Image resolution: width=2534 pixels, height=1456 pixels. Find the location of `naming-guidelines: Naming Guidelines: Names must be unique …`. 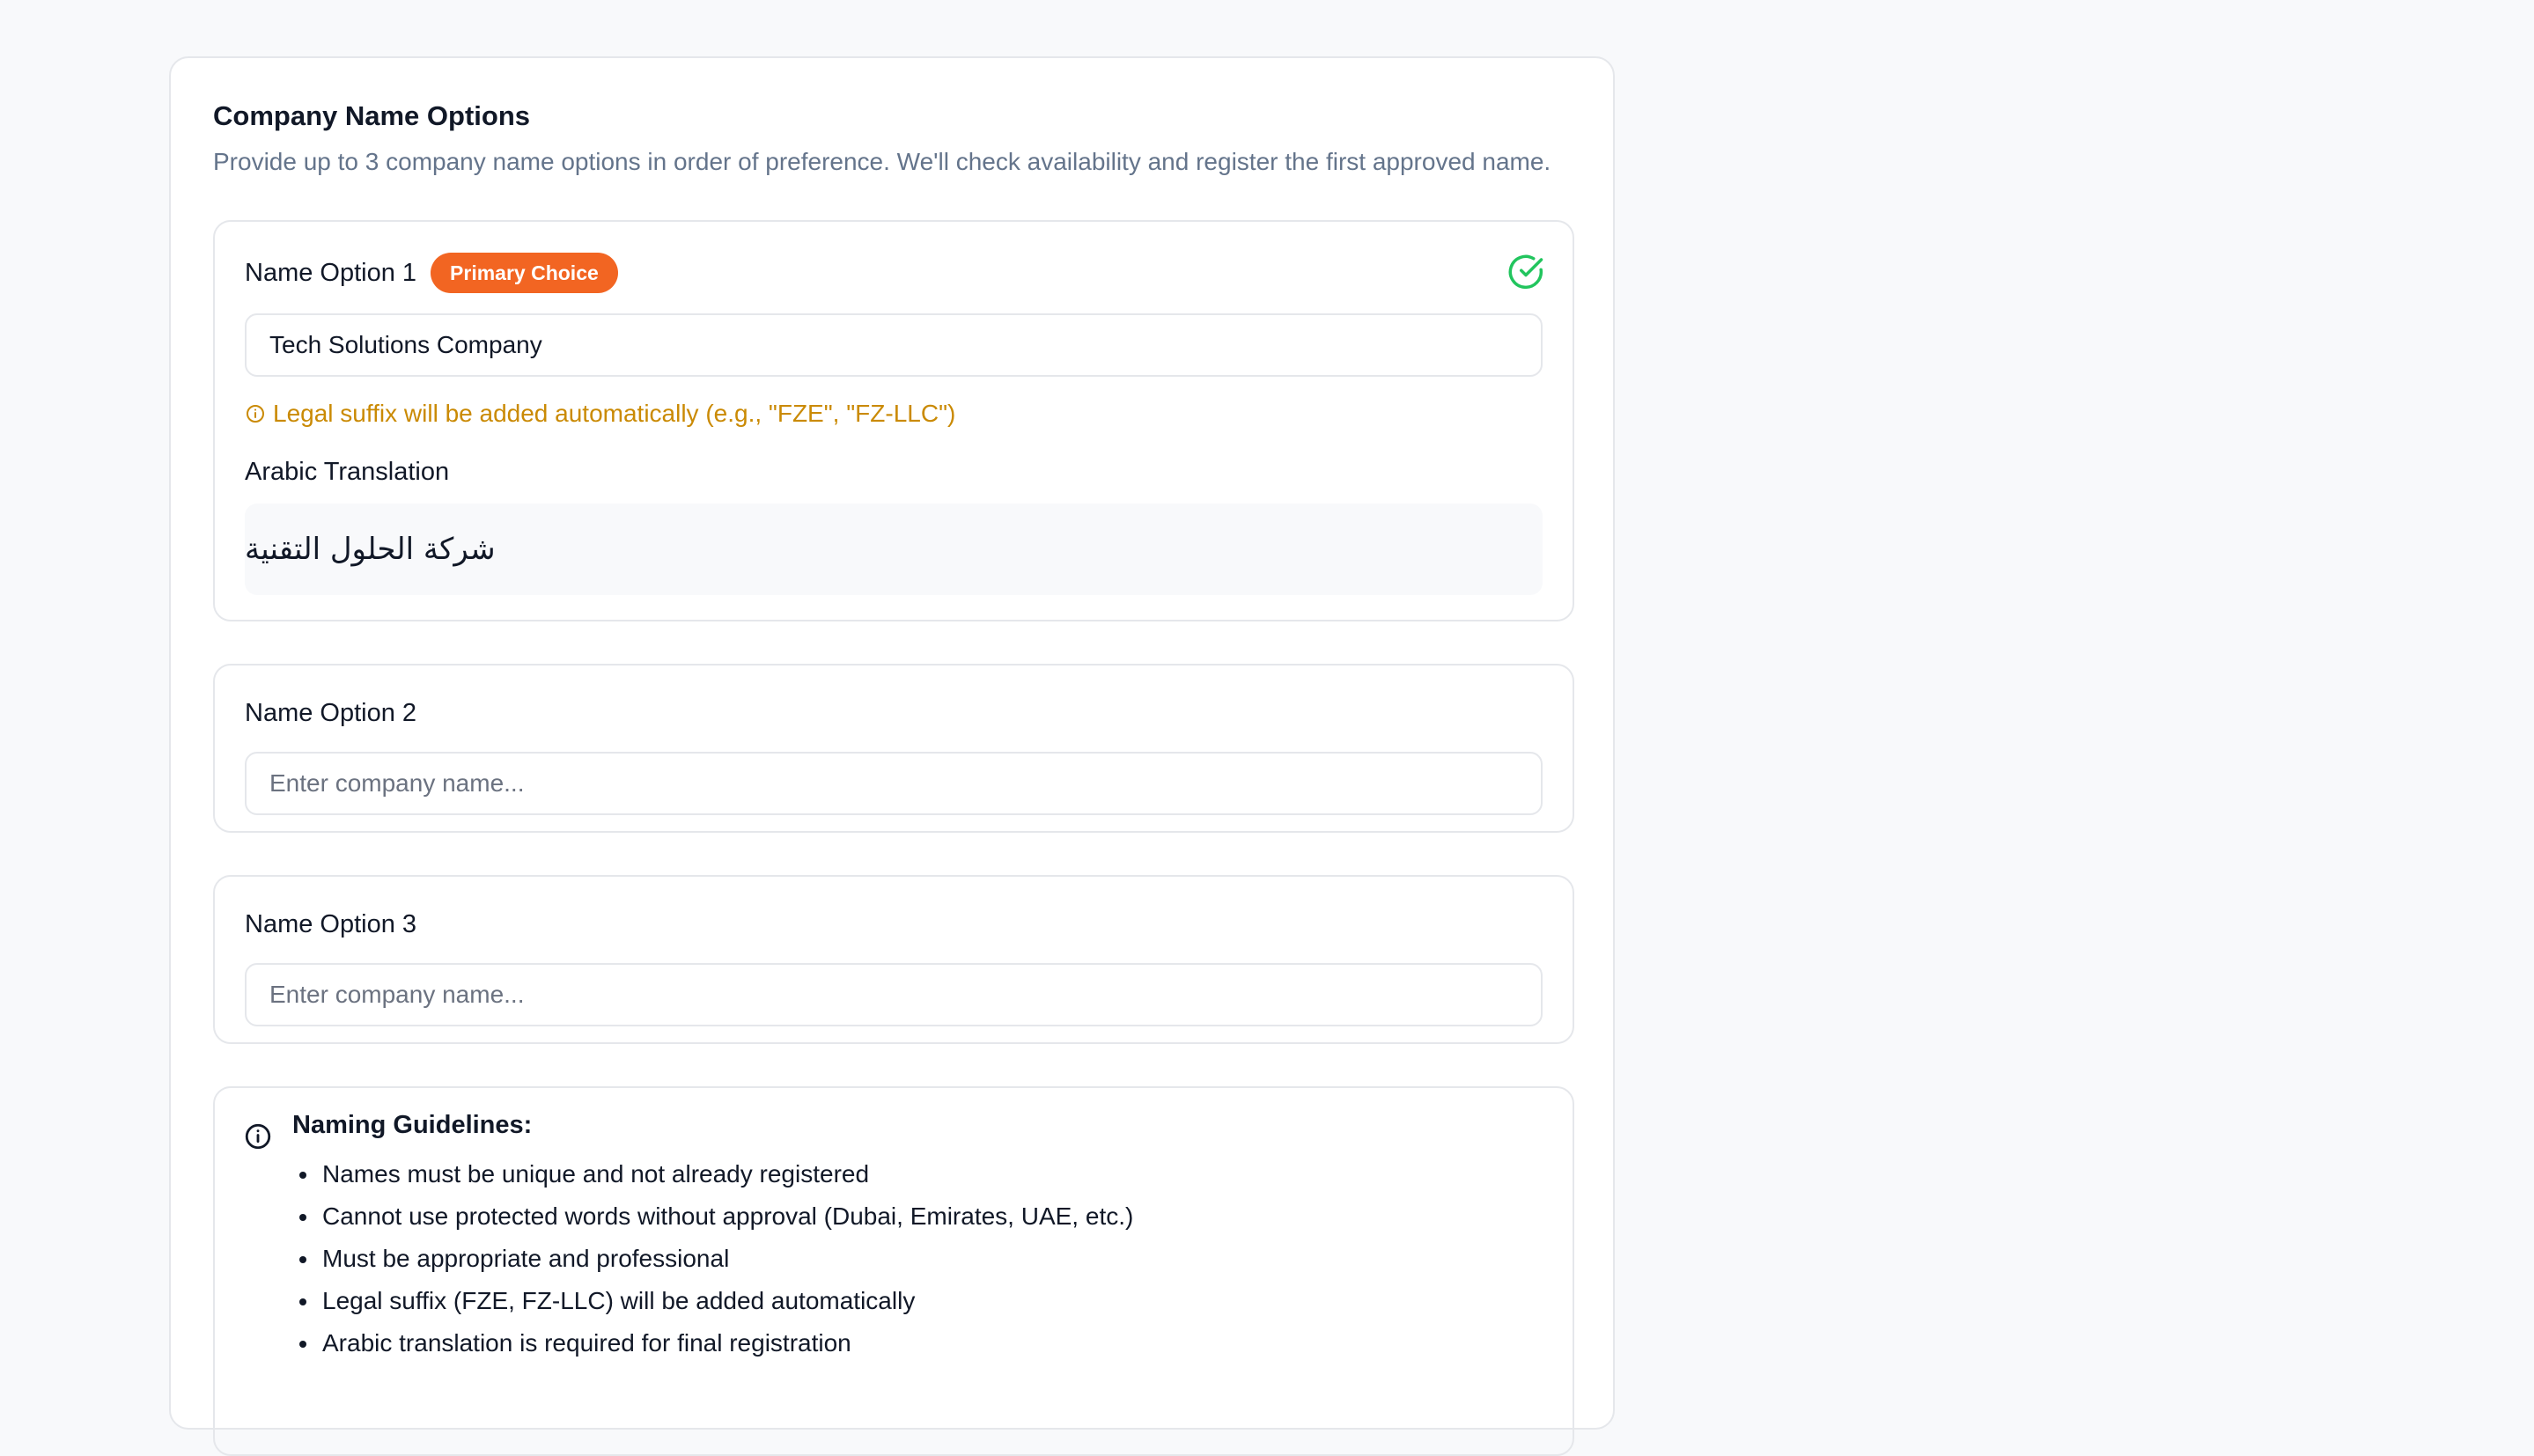

naming-guidelines: Naming Guidelines: Names must be unique … is located at coordinates (893, 1271).